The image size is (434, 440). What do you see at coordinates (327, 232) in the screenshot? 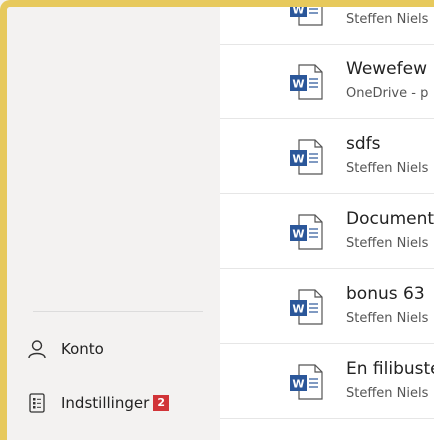
I see `recent-document-item: W Document Steffen Niels` at bounding box center [327, 232].